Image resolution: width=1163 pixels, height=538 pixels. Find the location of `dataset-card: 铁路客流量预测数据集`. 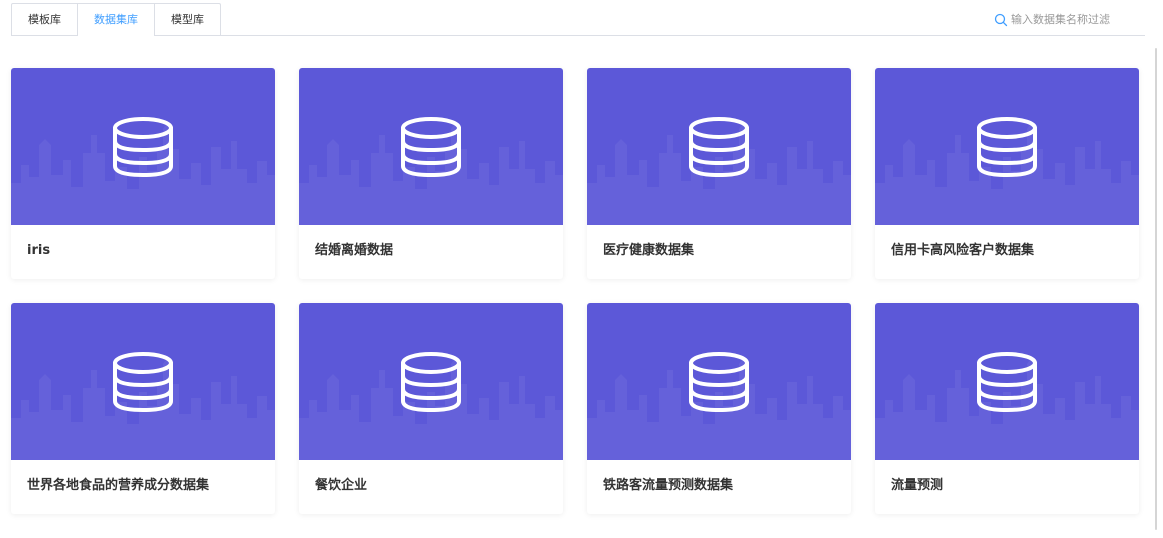

dataset-card: 铁路客流量预测数据集 is located at coordinates (719, 408).